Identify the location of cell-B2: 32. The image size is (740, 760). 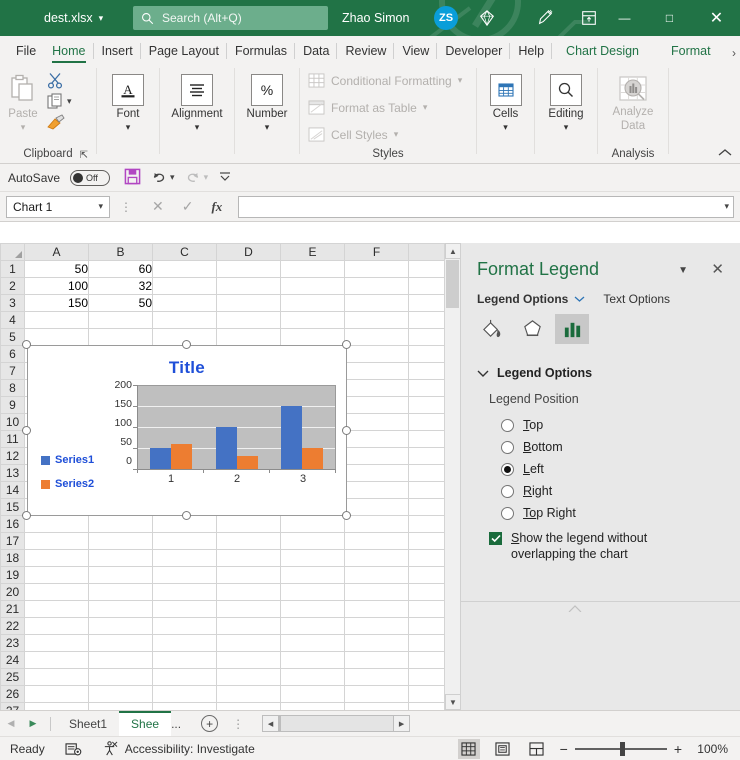
(120, 286).